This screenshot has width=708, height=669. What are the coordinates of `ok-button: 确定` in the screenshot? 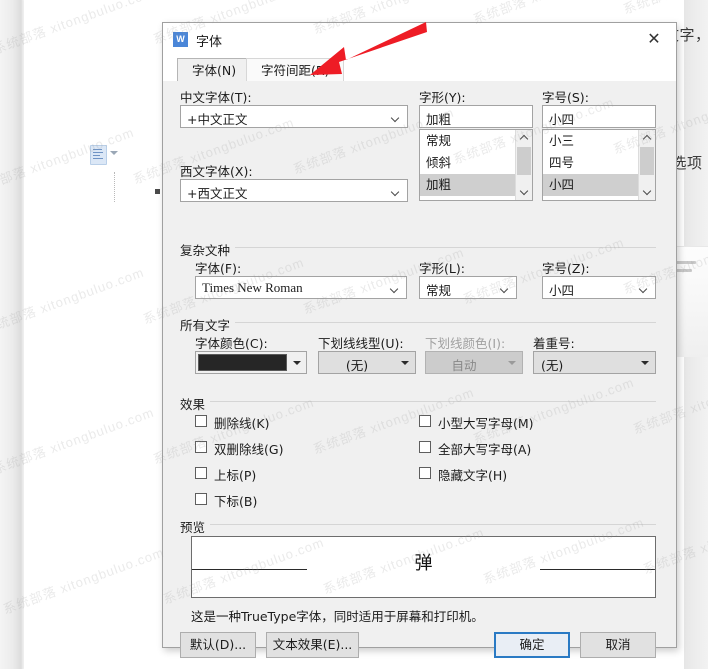 It's located at (532, 645).